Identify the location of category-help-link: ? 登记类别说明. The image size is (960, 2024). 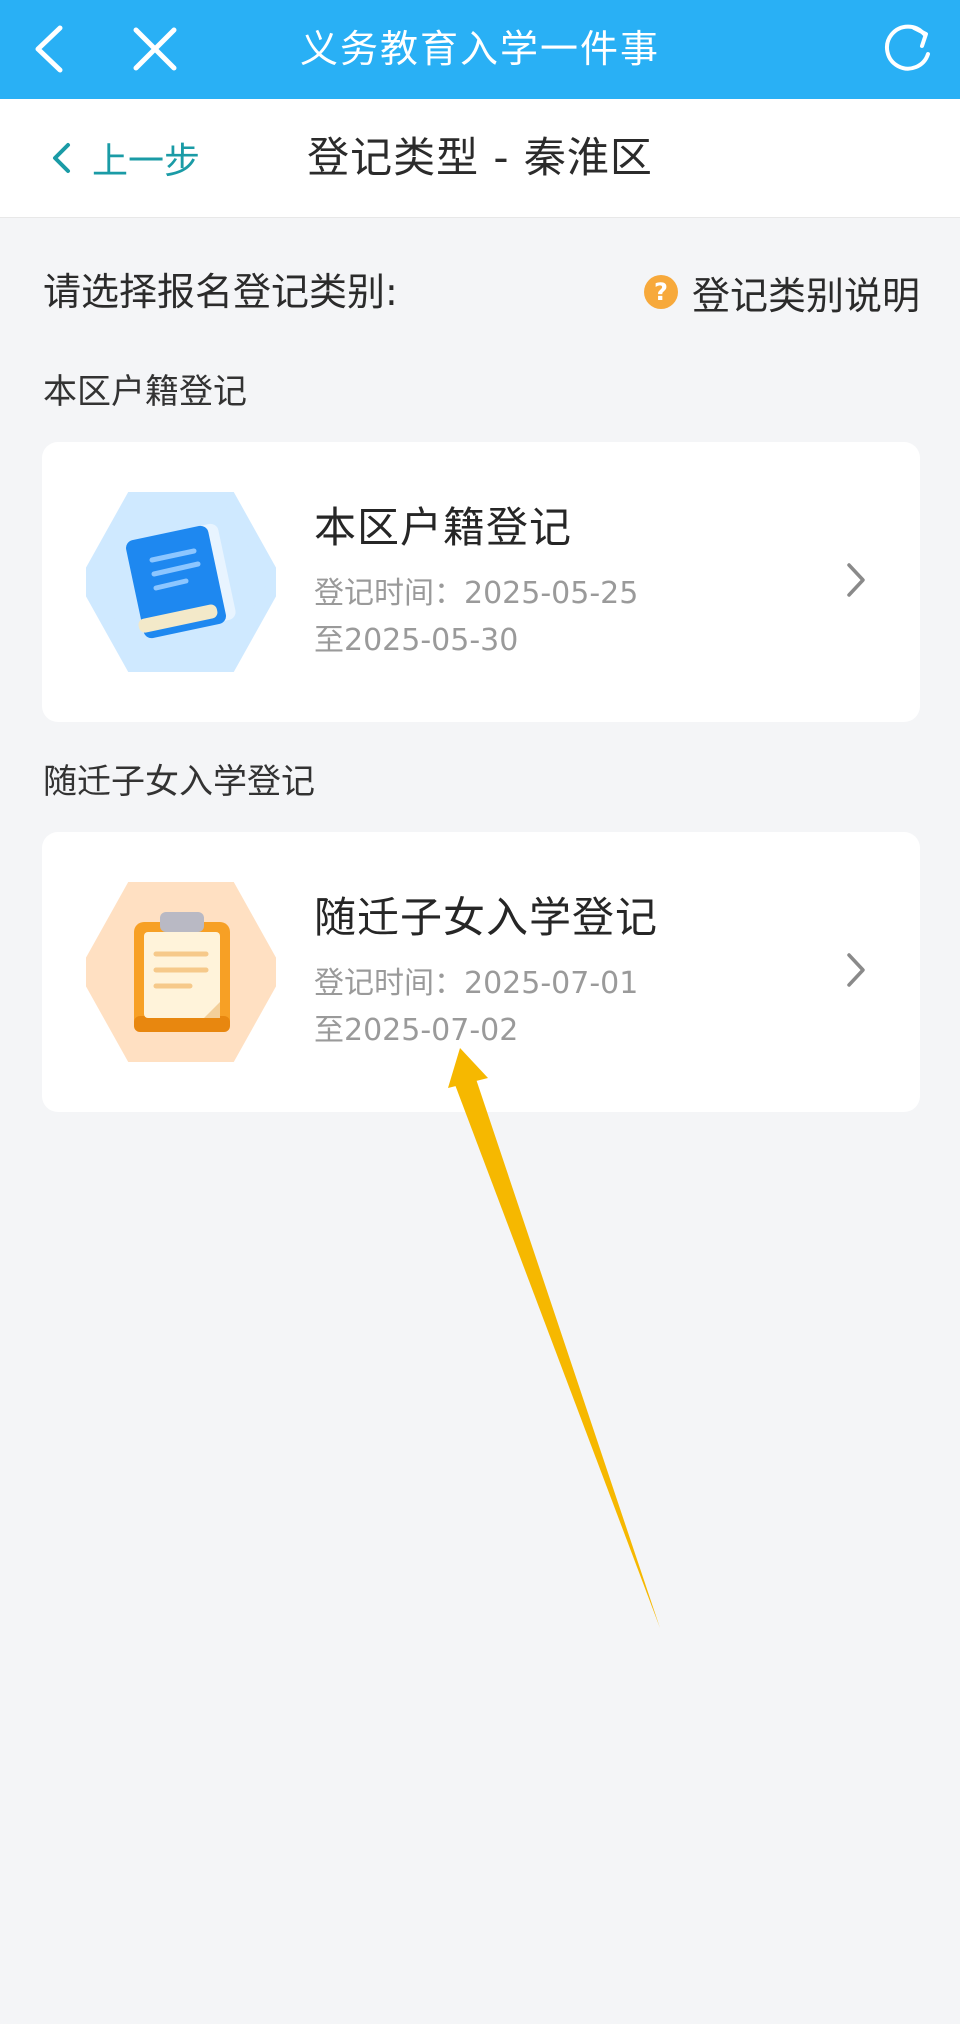
(781, 292).